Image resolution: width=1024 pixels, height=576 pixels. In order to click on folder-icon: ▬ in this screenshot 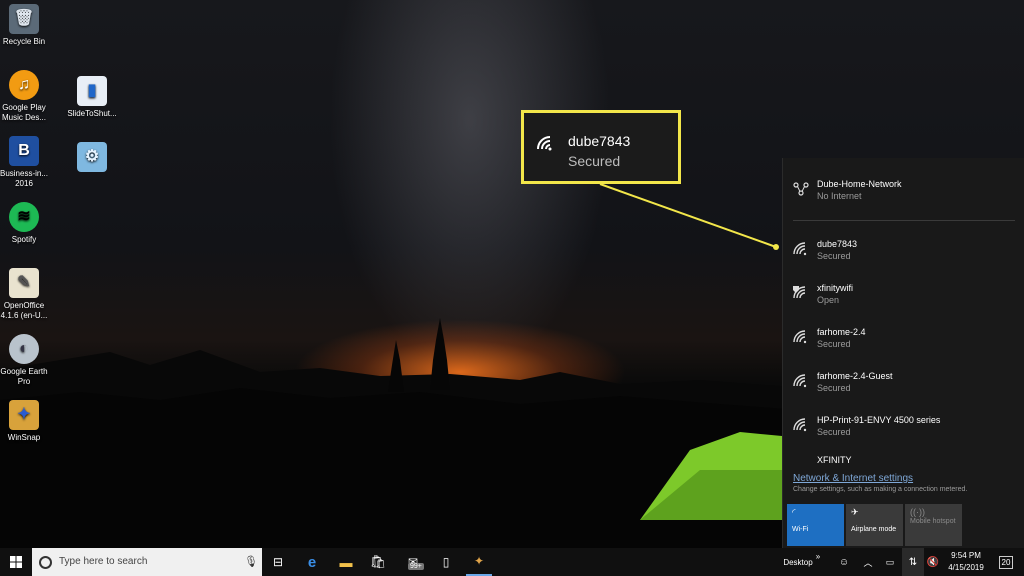, I will do `click(346, 562)`.